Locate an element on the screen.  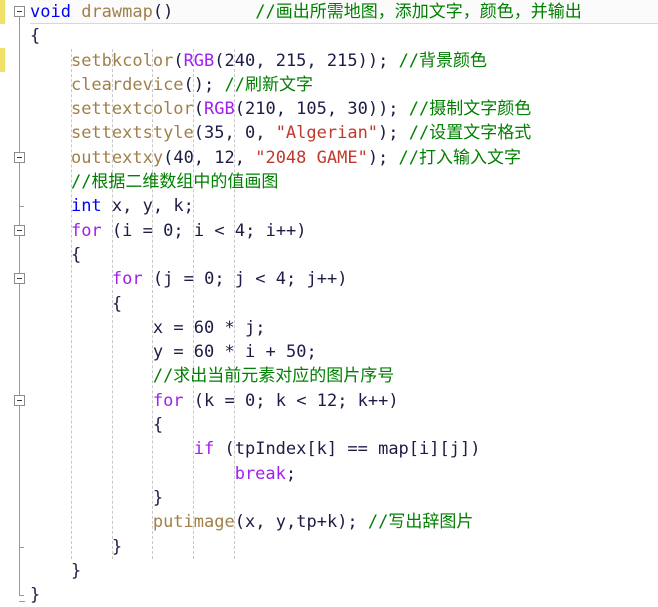
fold-region-end is located at coordinates (21, 547).